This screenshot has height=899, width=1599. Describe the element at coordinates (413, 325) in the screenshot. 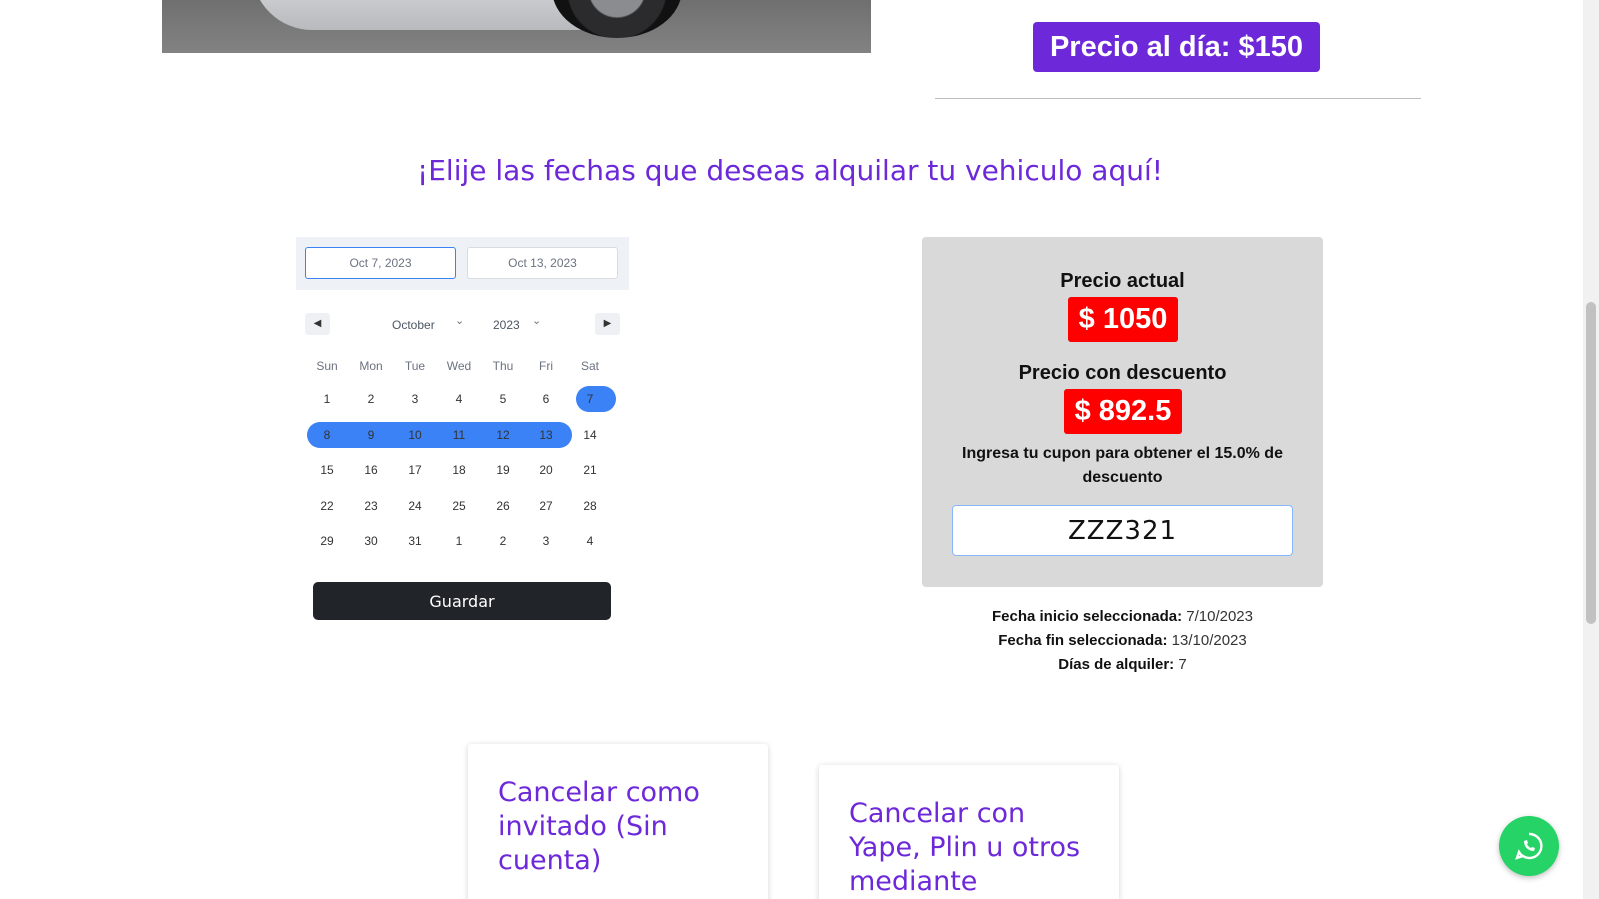

I see `month-select: October` at that location.